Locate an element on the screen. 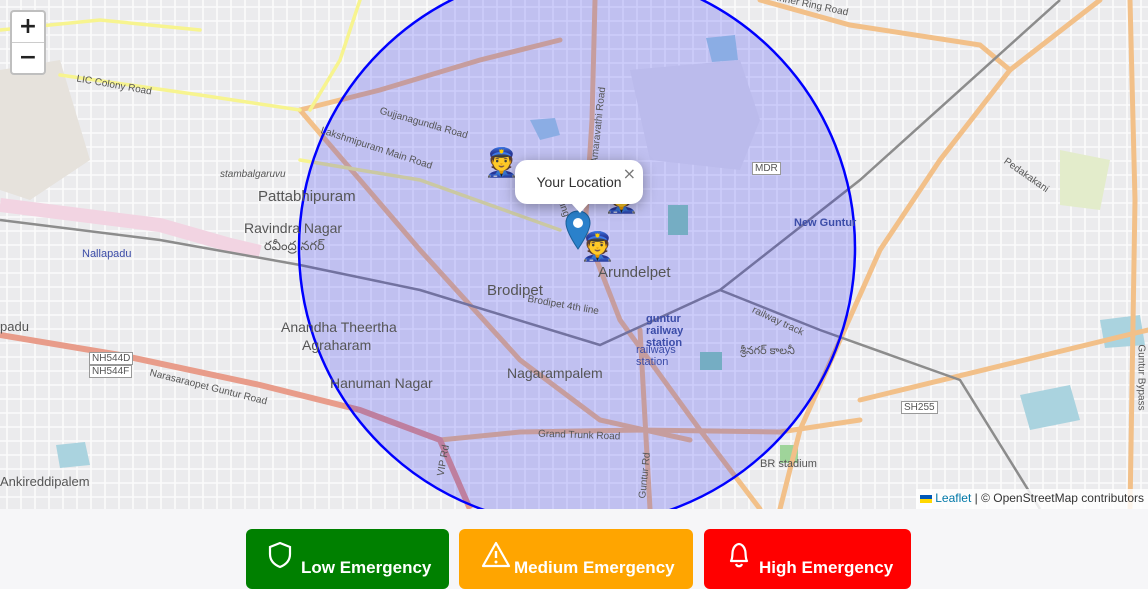  location-popup: Your Location × is located at coordinates (579, 186).